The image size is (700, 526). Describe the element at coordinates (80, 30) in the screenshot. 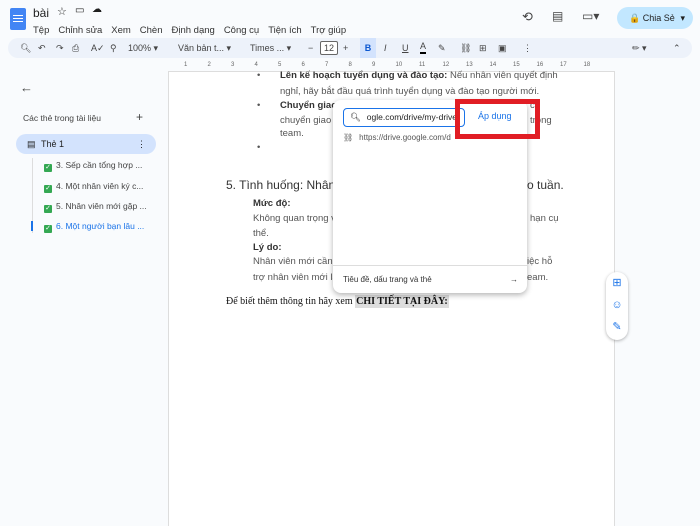

I see `menu-edit: Chỉnh sửa` at that location.